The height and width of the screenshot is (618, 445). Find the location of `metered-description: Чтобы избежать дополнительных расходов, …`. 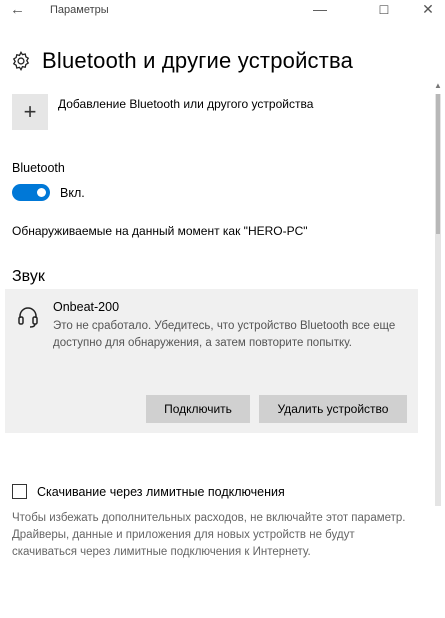

metered-description: Чтобы избежать дополнительных расходов, … is located at coordinates (209, 535).